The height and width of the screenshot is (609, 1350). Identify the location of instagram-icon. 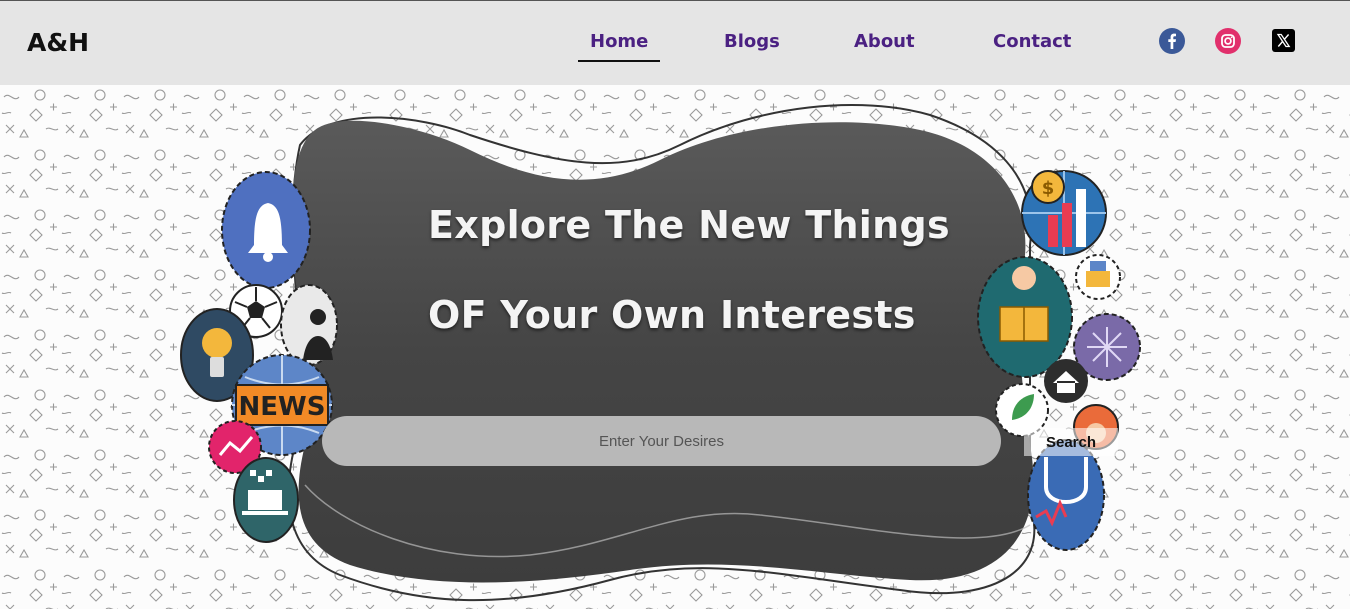
(1228, 41).